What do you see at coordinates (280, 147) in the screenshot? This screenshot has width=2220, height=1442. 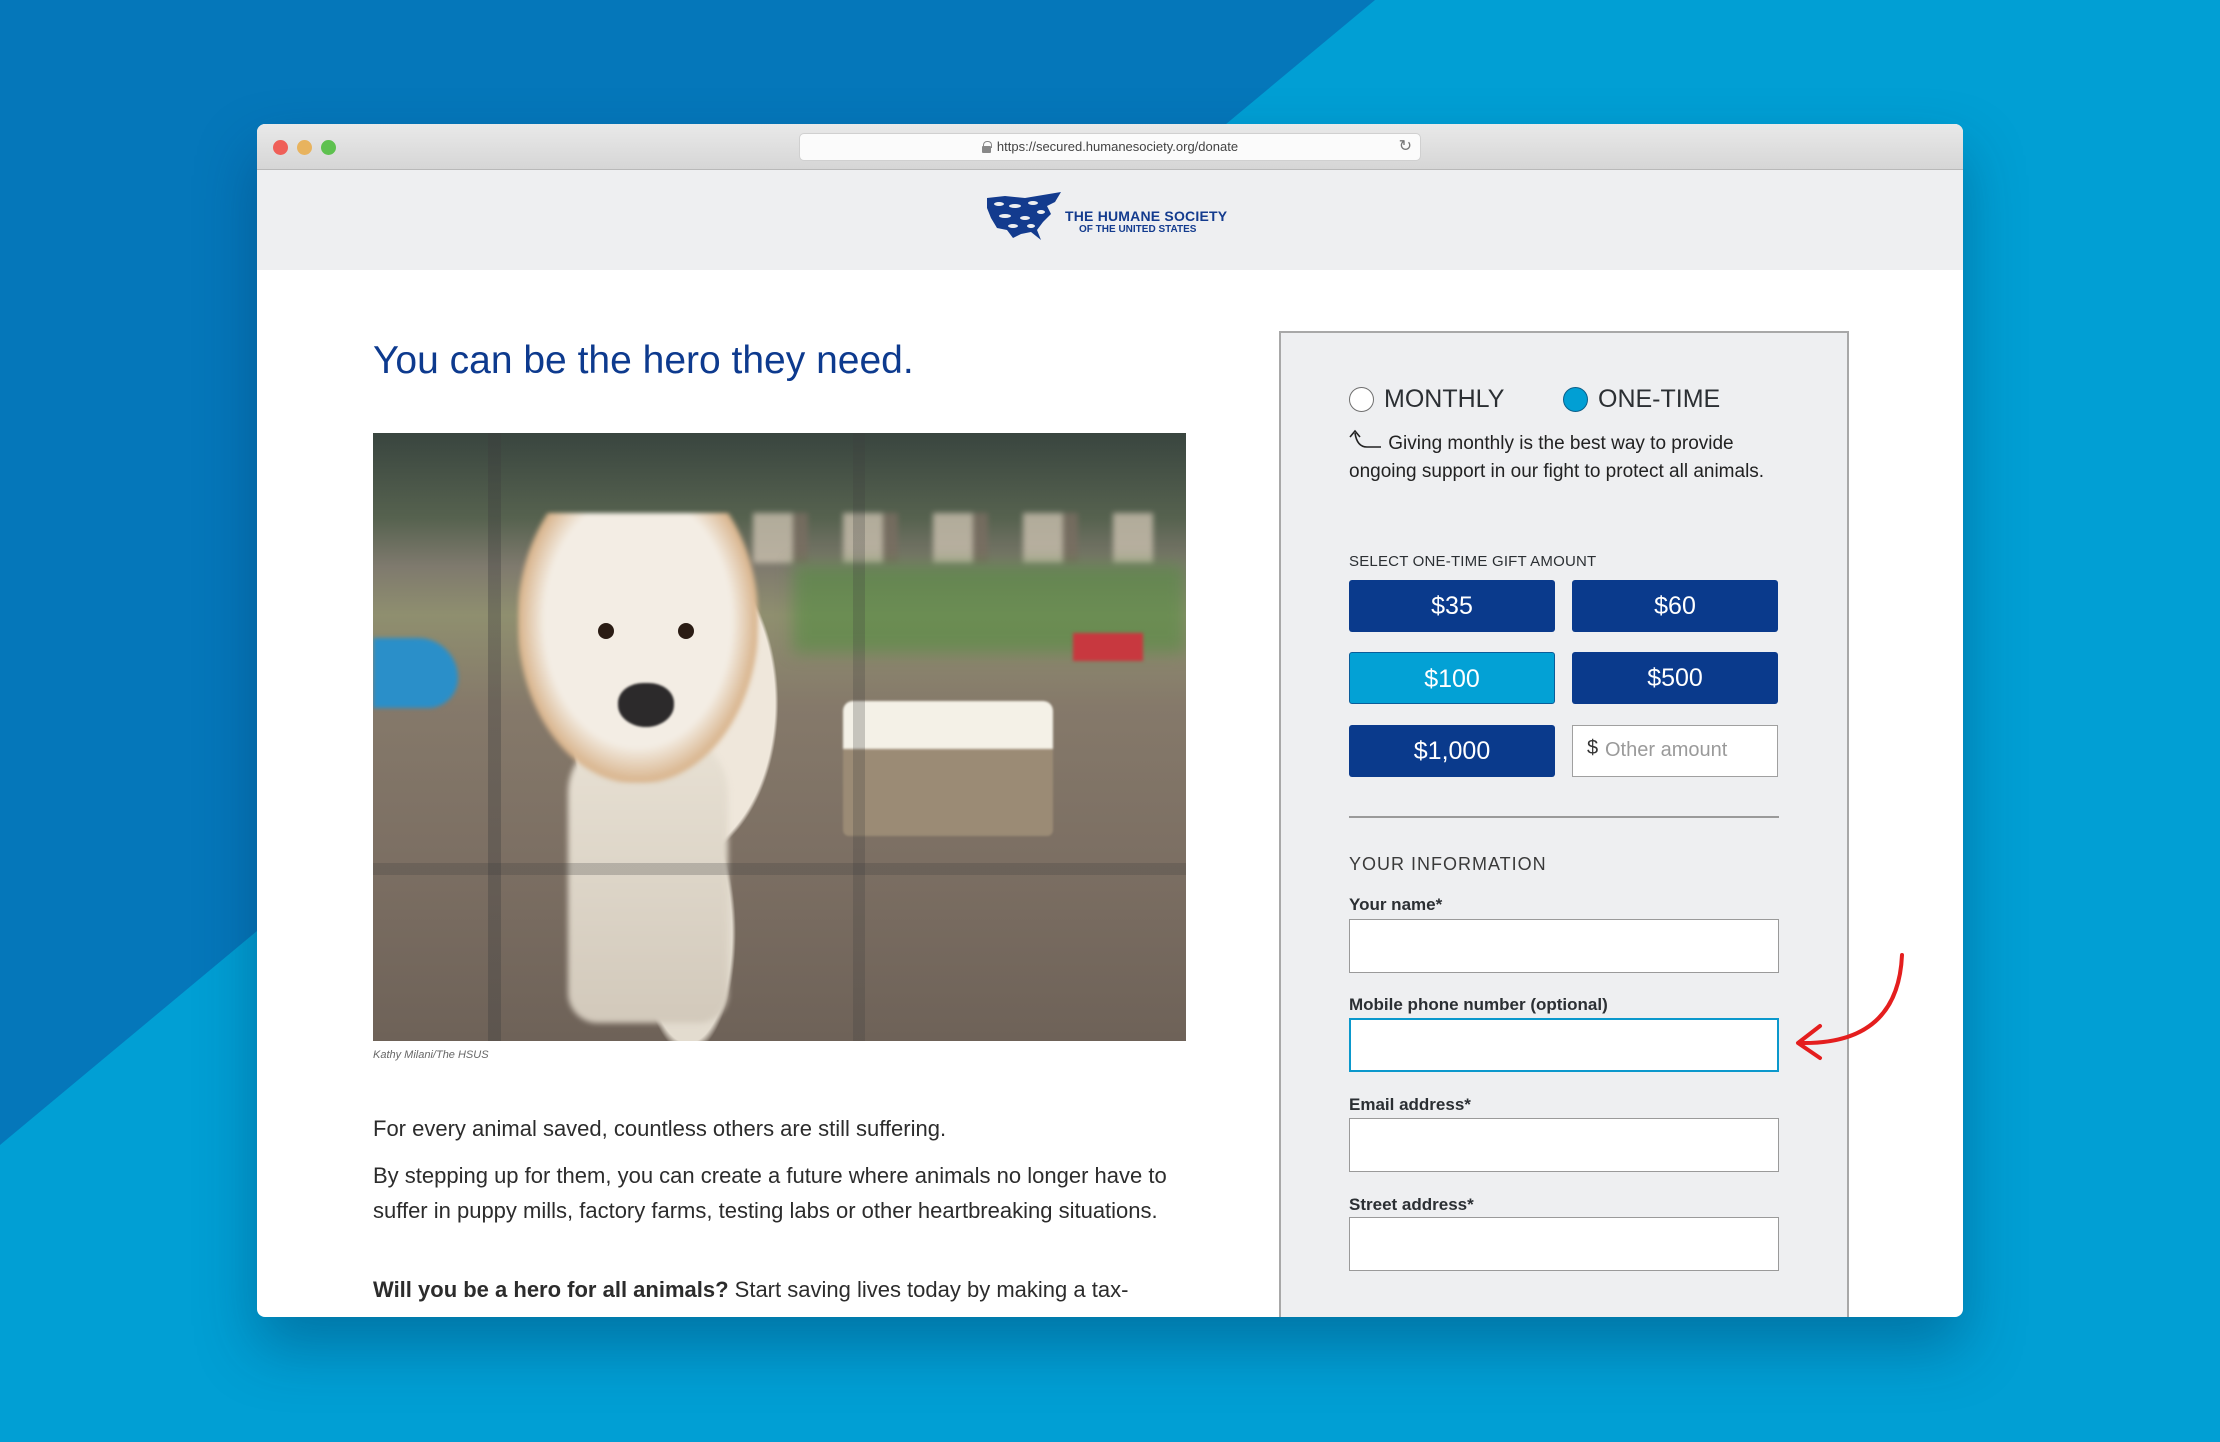 I see `close-window-button` at bounding box center [280, 147].